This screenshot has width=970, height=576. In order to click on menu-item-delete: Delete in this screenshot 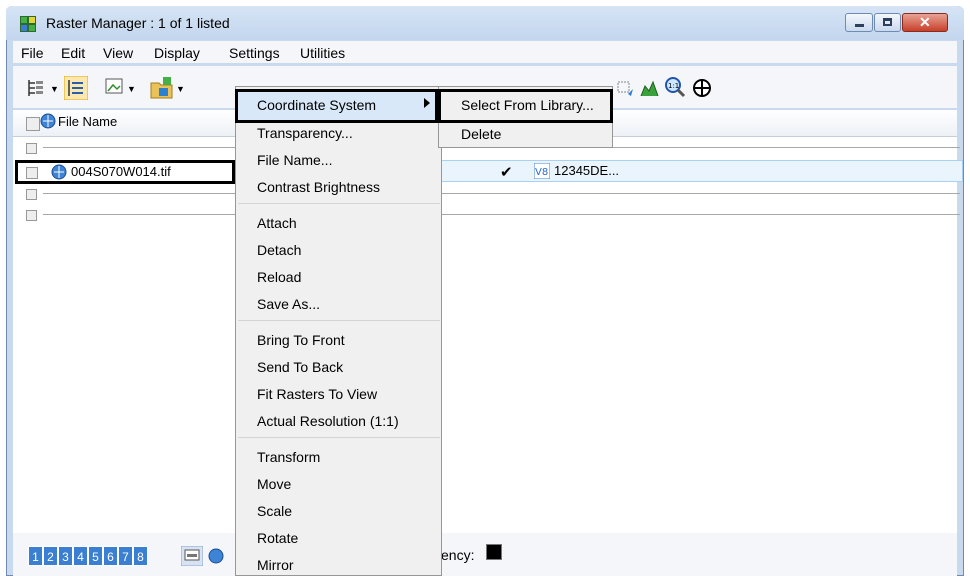, I will do `click(481, 134)`.